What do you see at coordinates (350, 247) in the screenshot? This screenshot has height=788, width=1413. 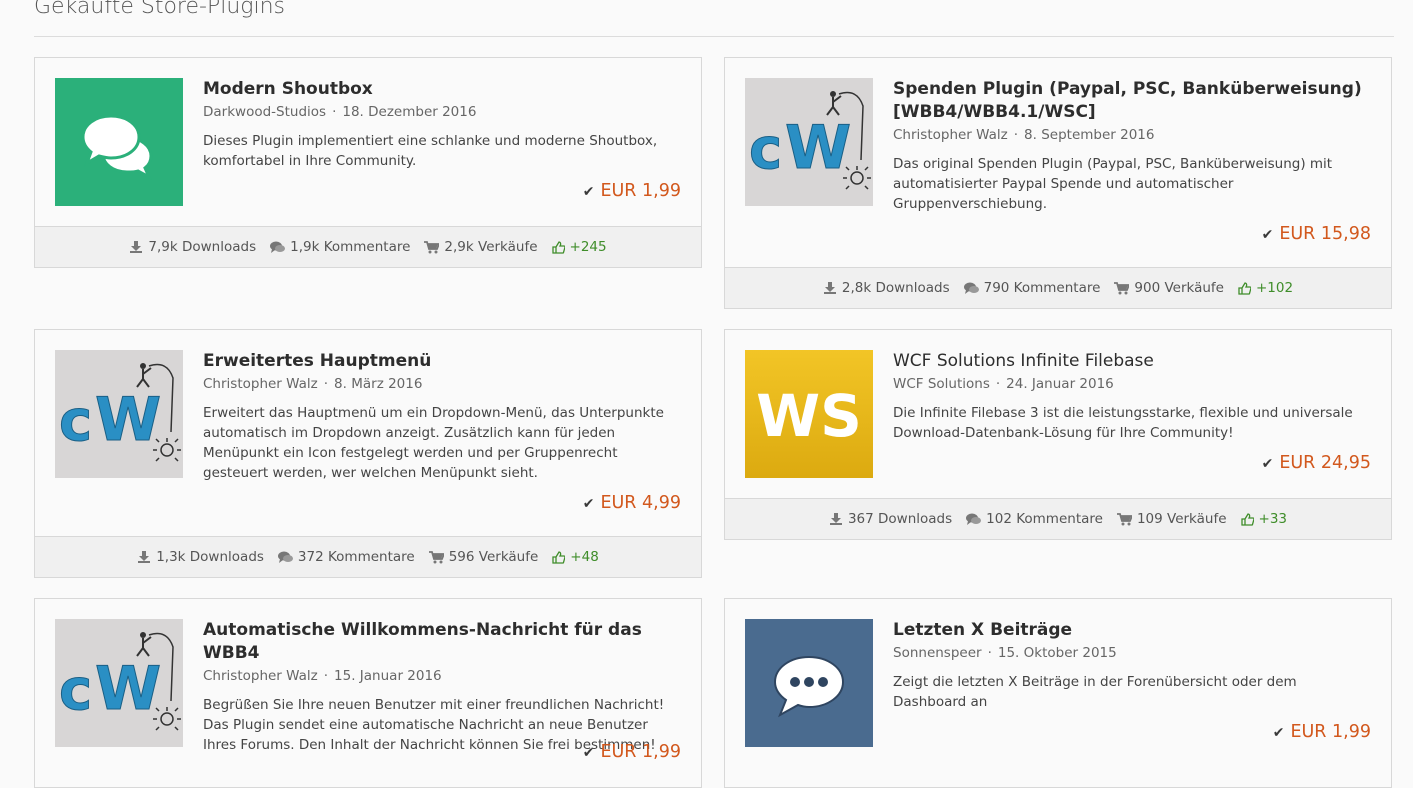 I see `comments-count: 1,9k Kommentare` at bounding box center [350, 247].